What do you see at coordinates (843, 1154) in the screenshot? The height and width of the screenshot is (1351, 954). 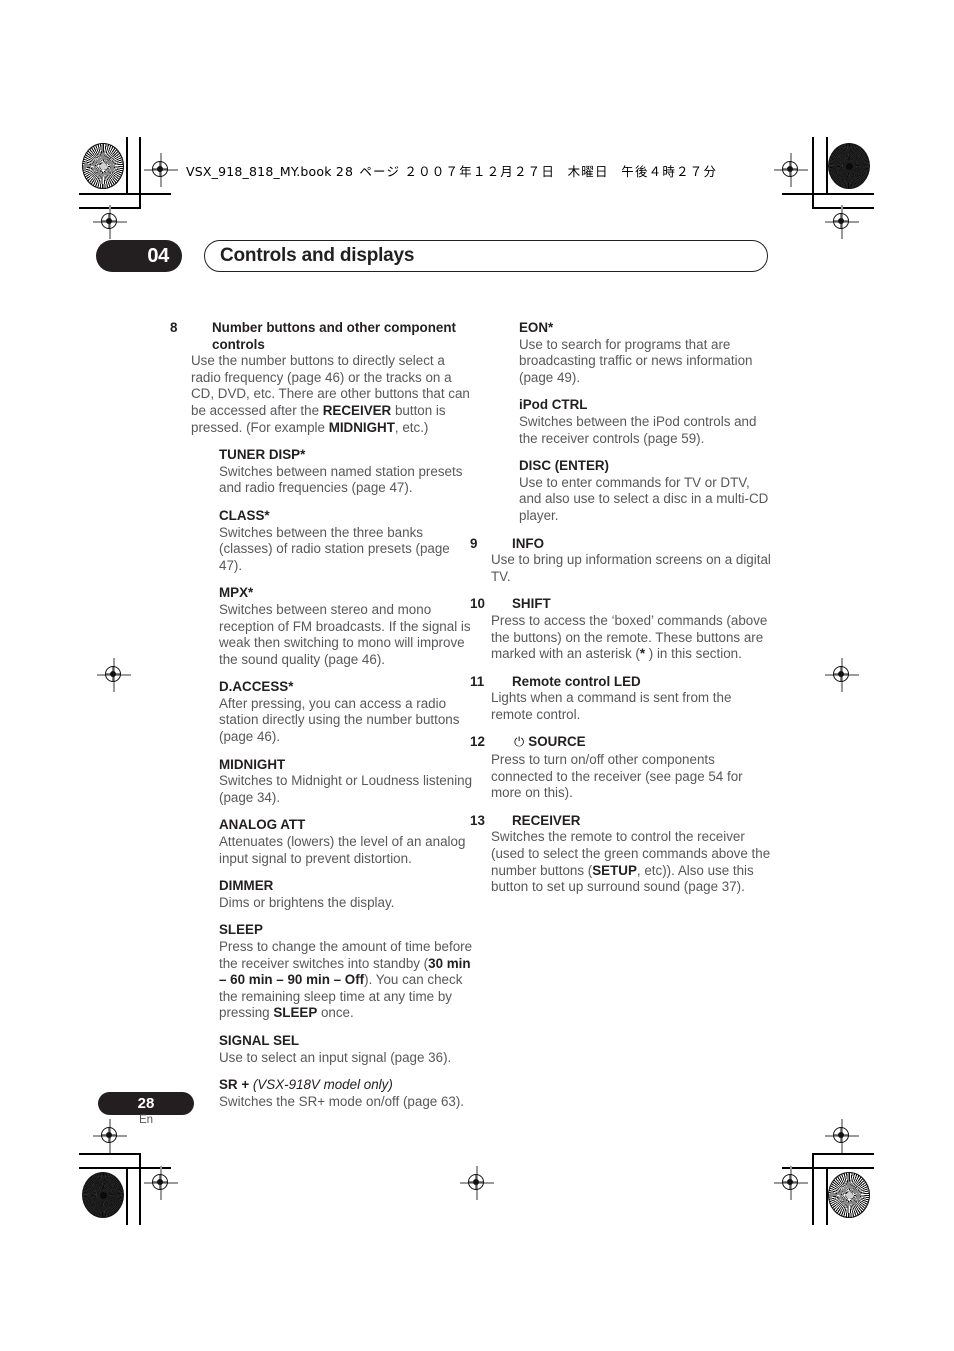 I see `crop-mark-bottom-right-inner-horizontal` at bounding box center [843, 1154].